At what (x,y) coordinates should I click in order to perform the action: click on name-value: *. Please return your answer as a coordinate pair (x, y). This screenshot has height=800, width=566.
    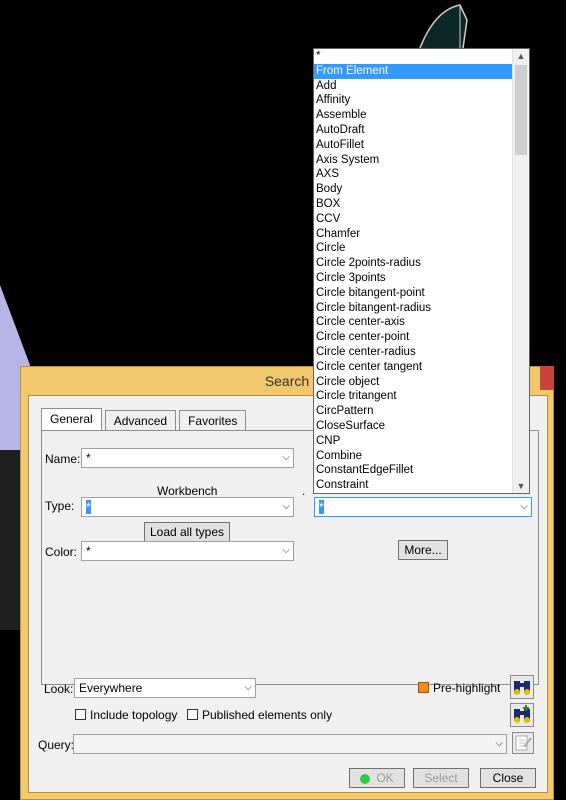
    Looking at the image, I should click on (88, 458).